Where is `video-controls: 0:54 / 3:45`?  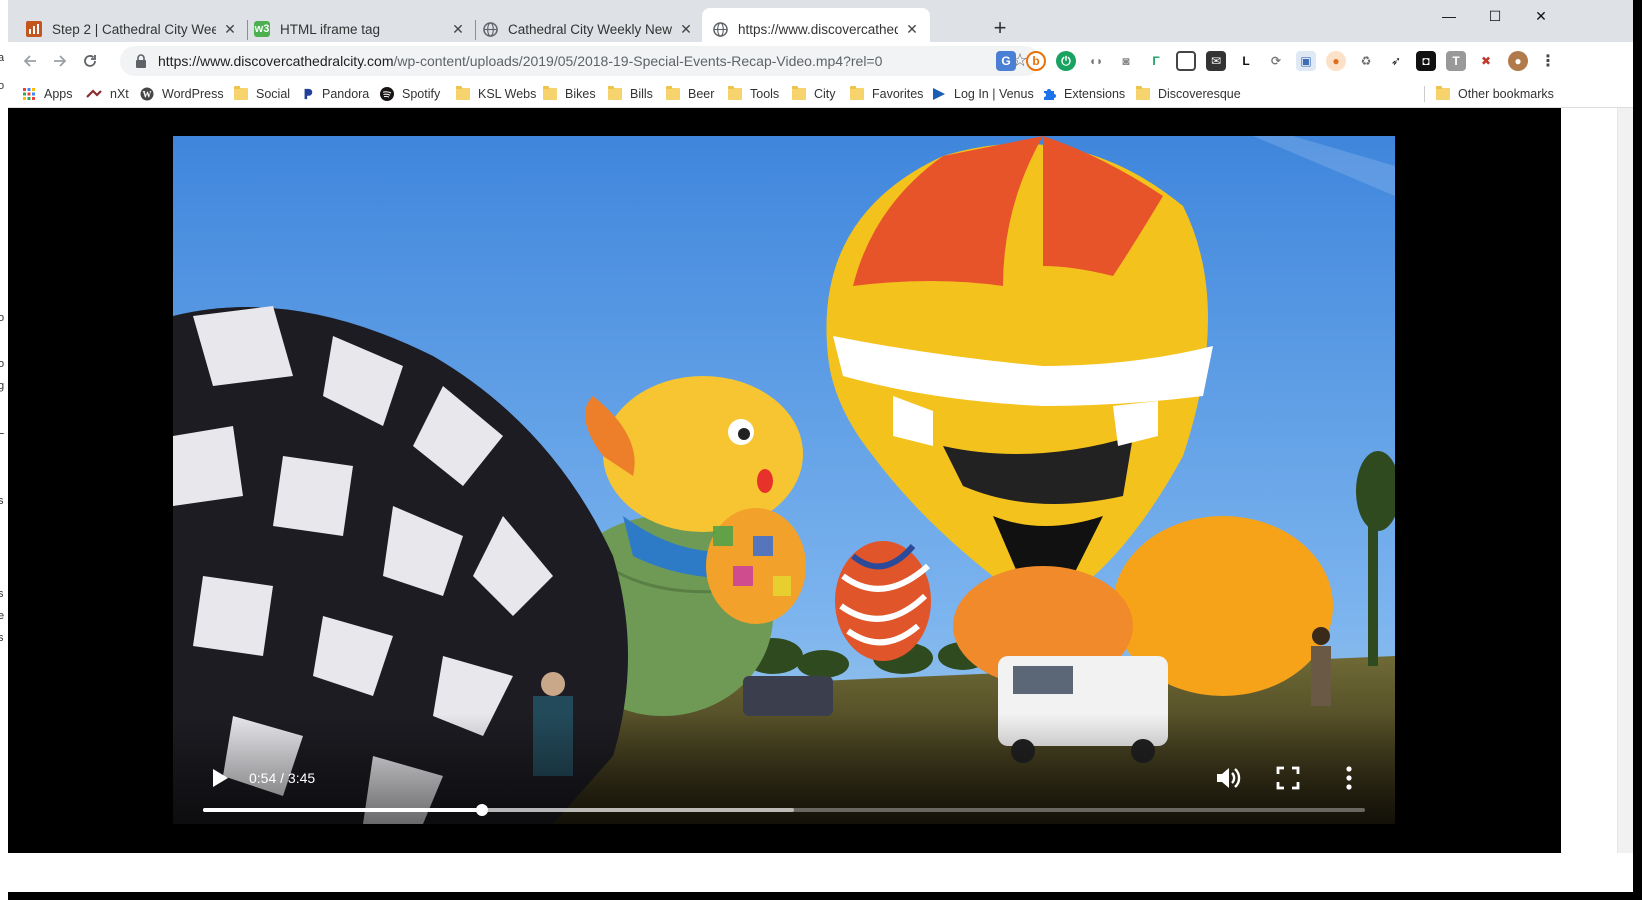 video-controls: 0:54 / 3:45 is located at coordinates (784, 769).